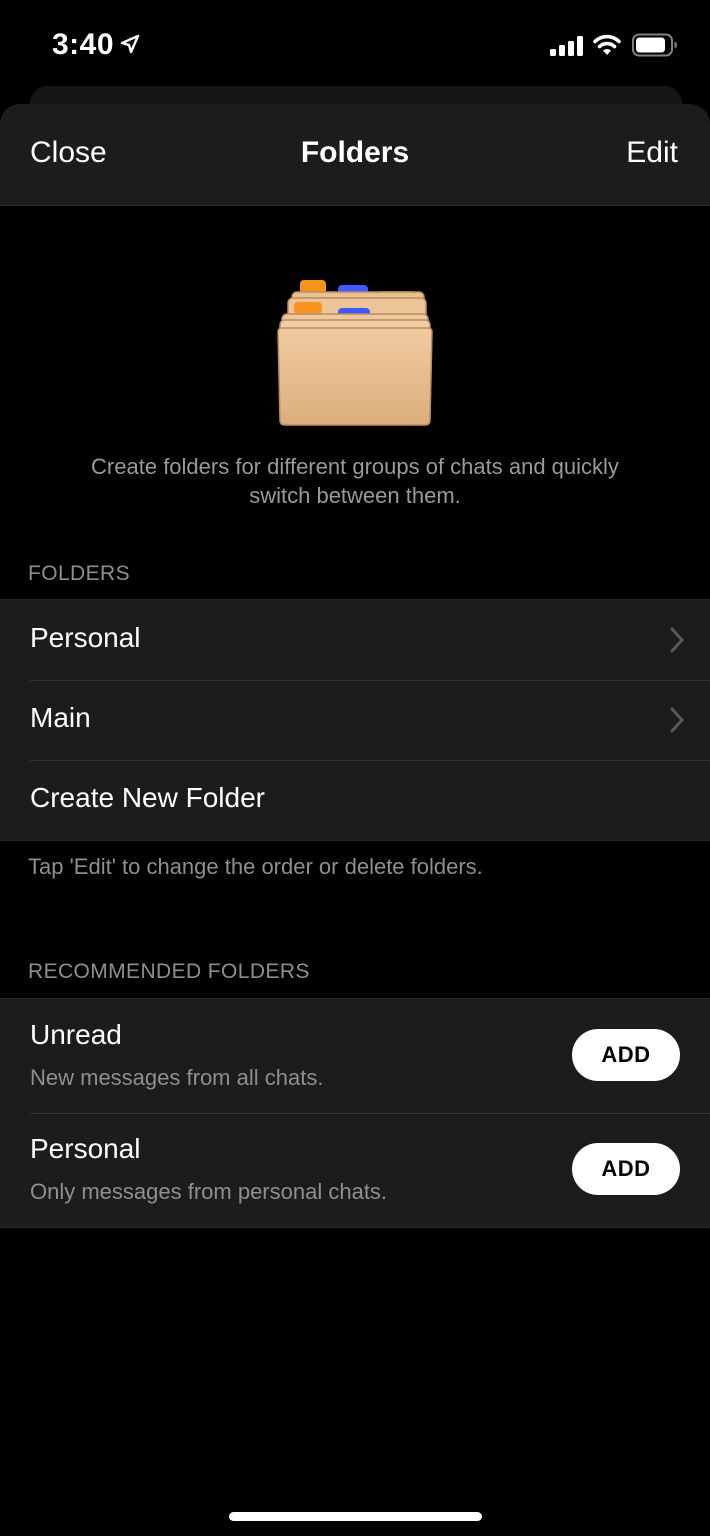  Describe the element at coordinates (355, 1516) in the screenshot. I see `home-indicator` at that location.